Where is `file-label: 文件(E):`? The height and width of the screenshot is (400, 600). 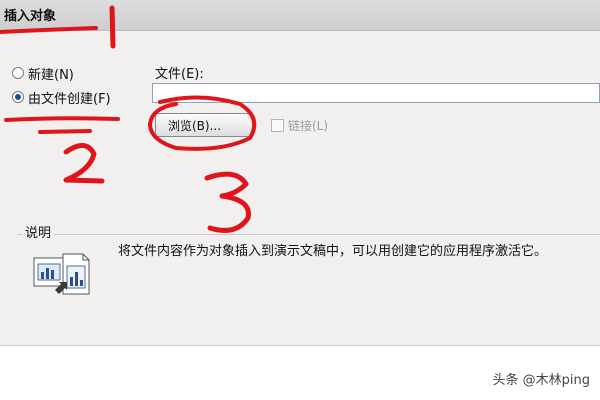 file-label: 文件(E): is located at coordinates (179, 74).